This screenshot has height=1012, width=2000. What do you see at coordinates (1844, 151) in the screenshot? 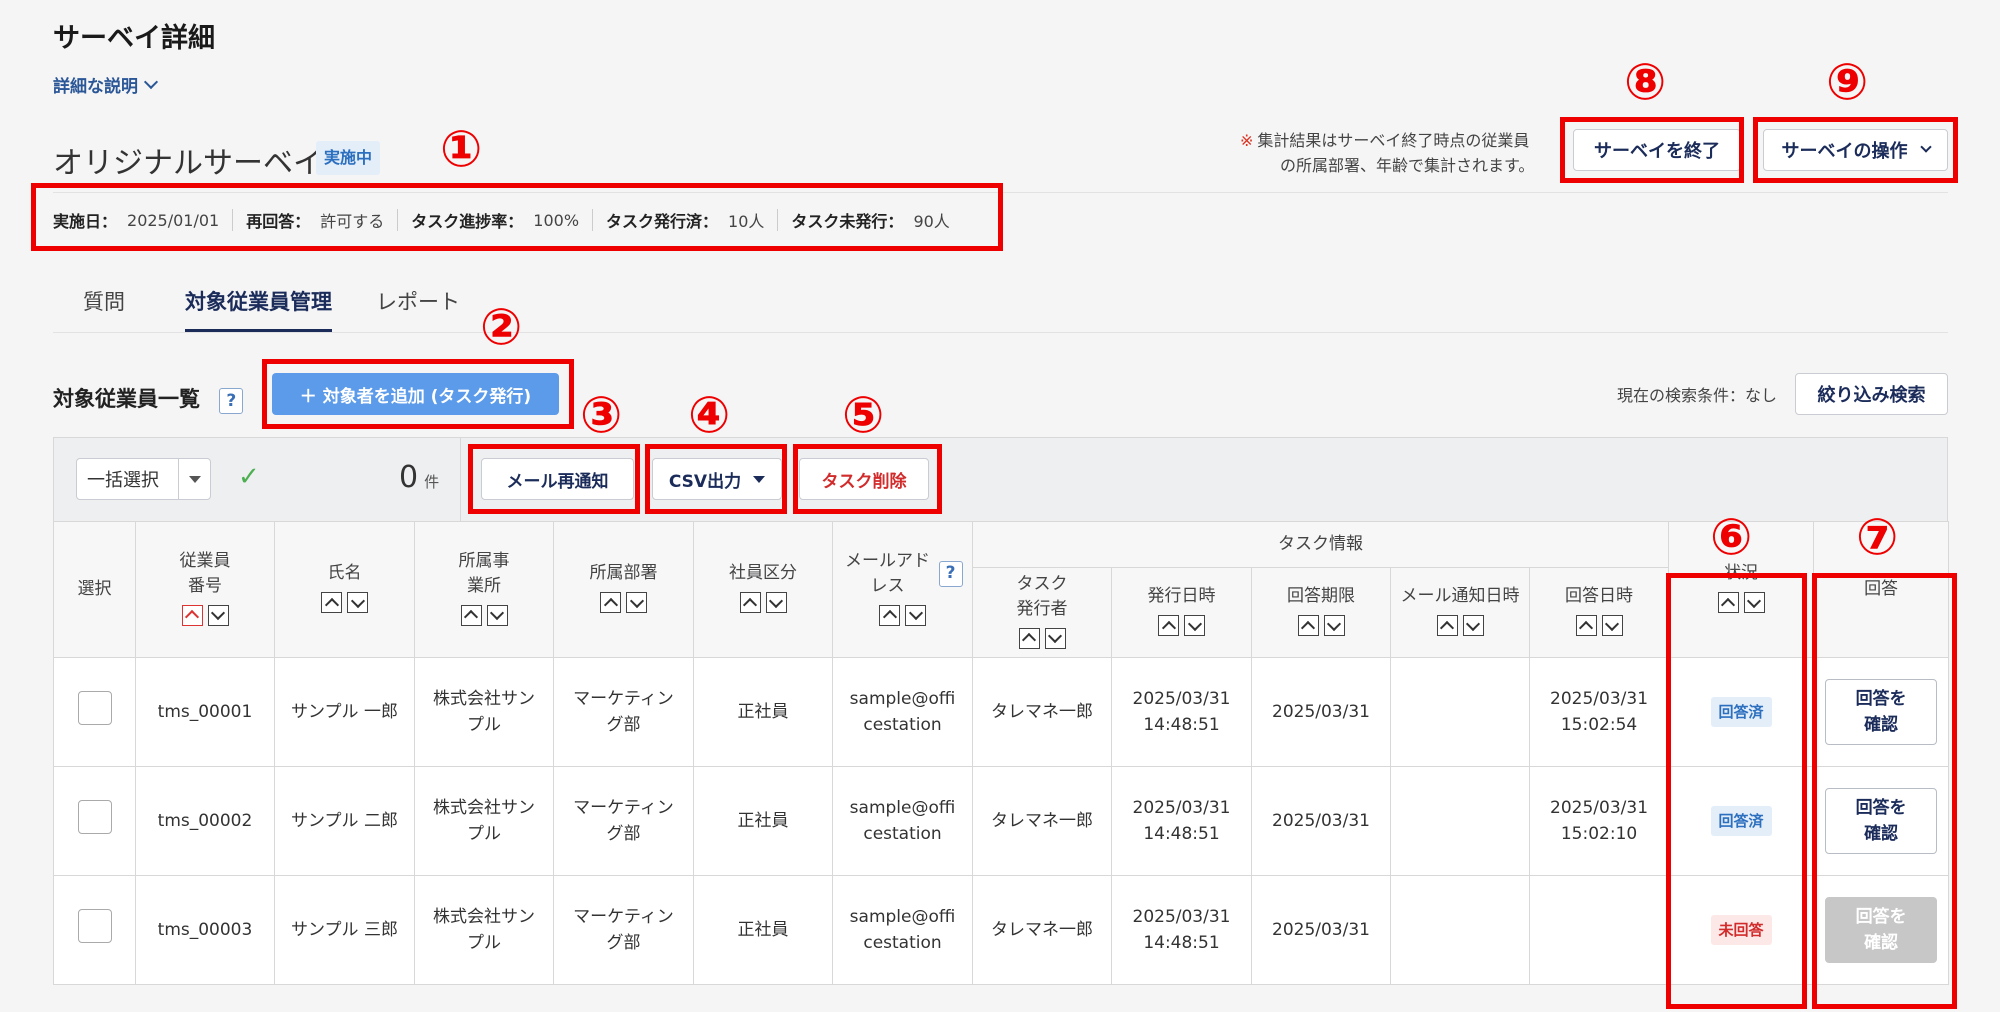
I see `survey-ops-label: サーベイの操作` at bounding box center [1844, 151].